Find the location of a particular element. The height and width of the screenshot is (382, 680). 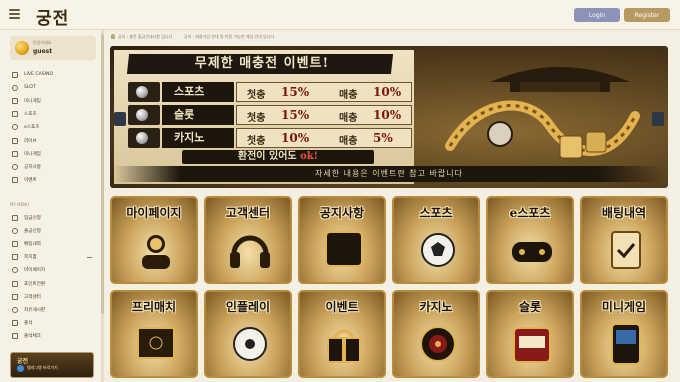

casino-chip-icon is located at coordinates (15, 74).